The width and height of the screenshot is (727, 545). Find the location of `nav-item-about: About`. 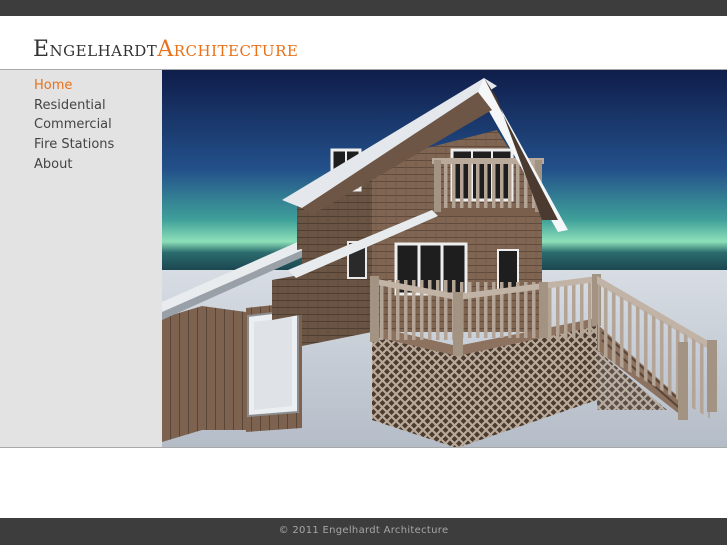

nav-item-about: About is located at coordinates (74, 165).